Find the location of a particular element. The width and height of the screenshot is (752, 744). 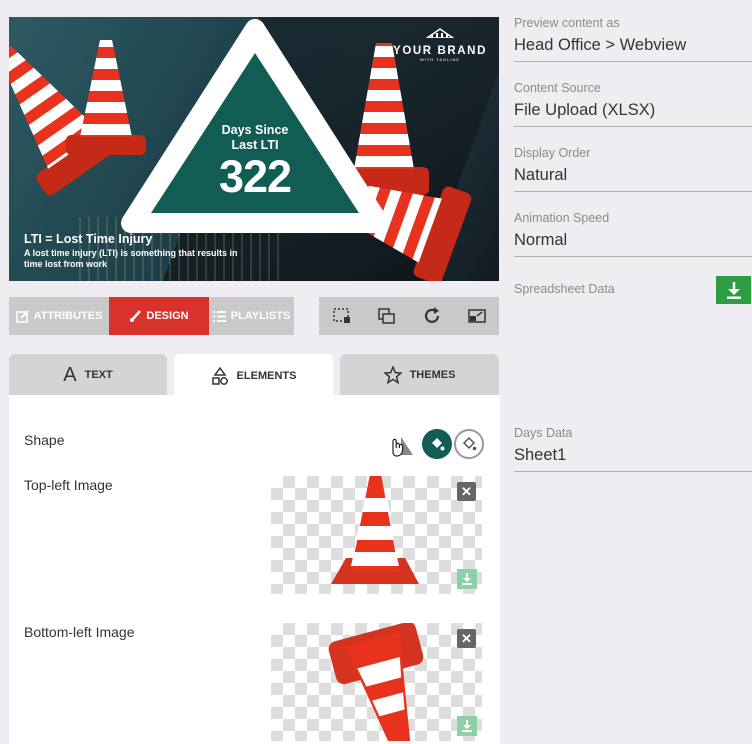

building-icon is located at coordinates (440, 33).